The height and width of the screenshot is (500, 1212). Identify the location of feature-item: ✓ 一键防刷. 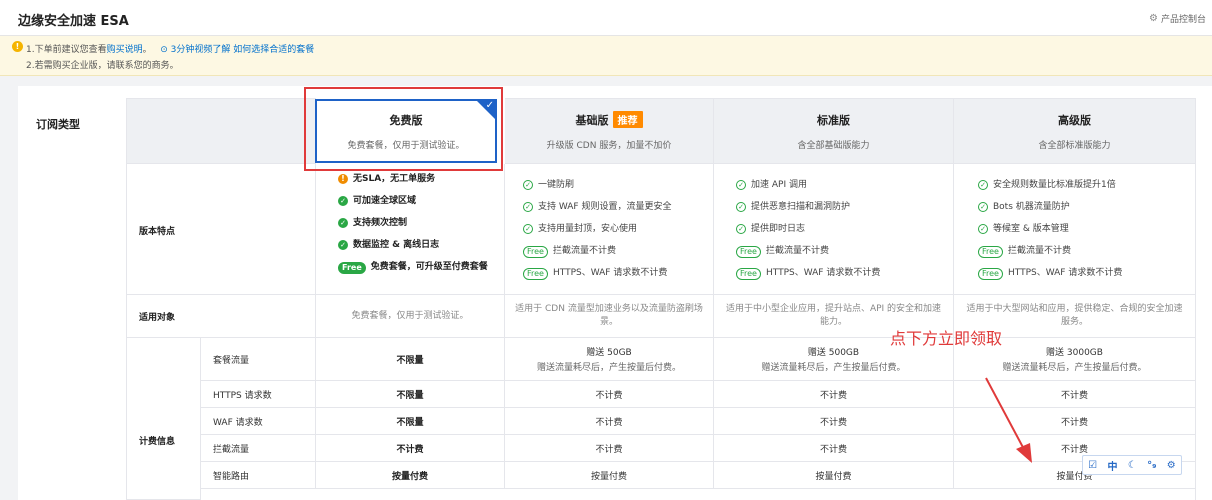
(616, 191).